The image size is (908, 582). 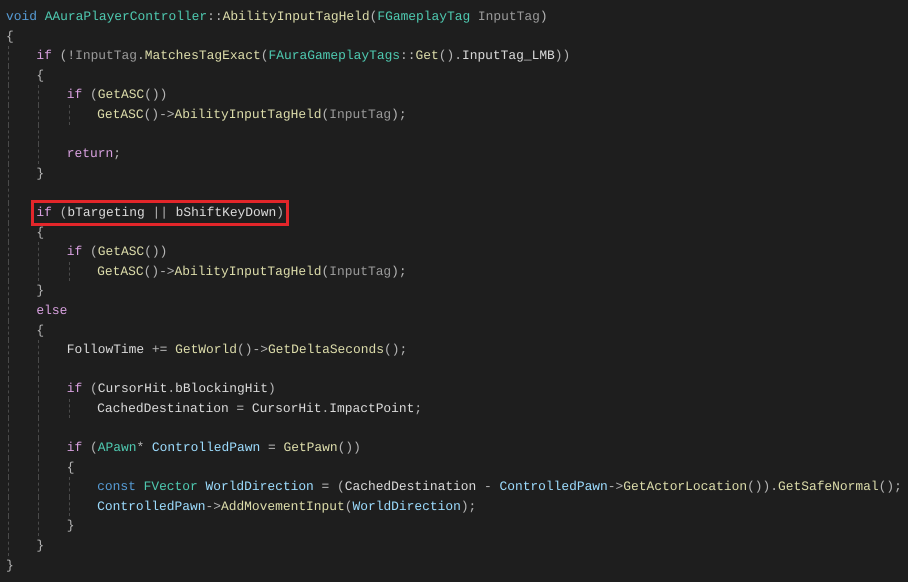 I want to click on code-line: if (APawn* ControlledPawn = GetPawn()), so click(x=214, y=448).